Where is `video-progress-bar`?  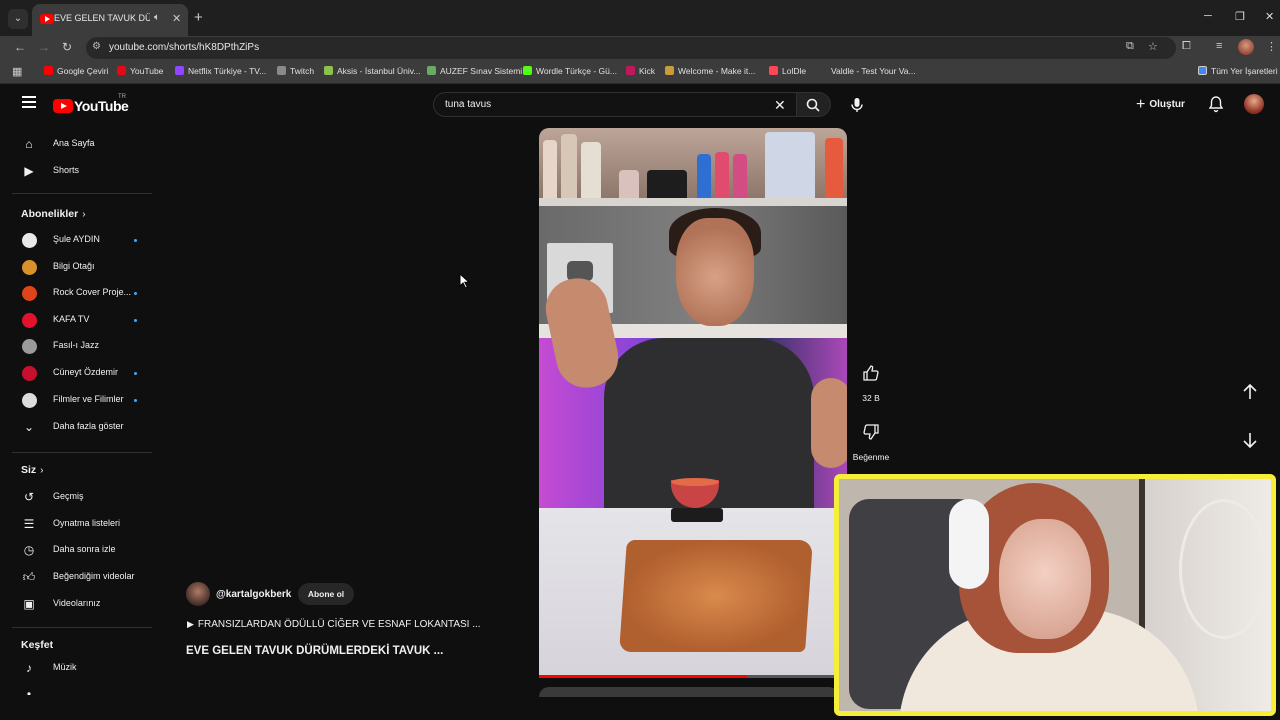 video-progress-bar is located at coordinates (687, 676).